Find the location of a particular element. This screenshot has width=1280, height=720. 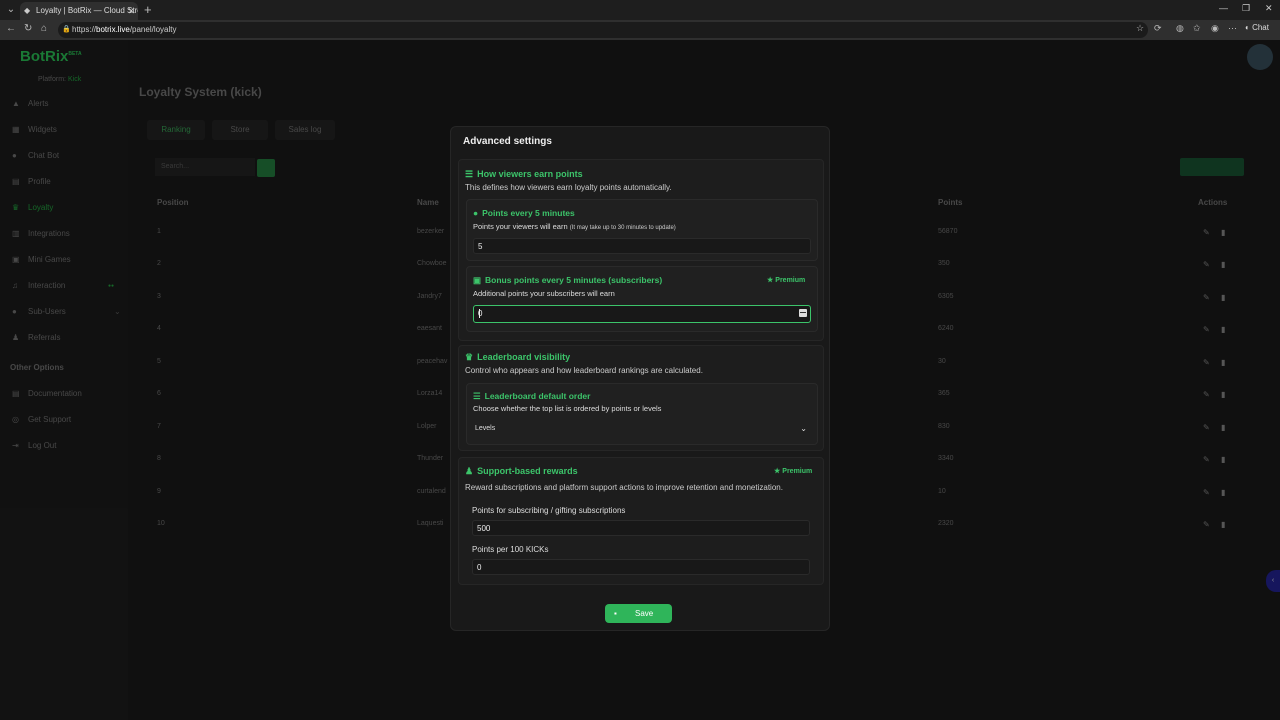

list-icon: ☰ is located at coordinates (477, 396).